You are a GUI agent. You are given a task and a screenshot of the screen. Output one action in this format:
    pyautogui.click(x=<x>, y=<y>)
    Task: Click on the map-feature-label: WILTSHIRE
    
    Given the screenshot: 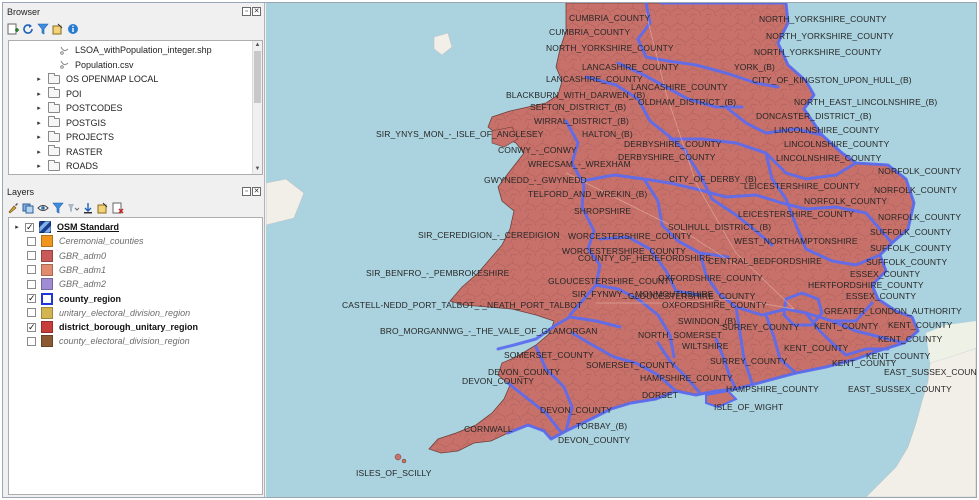 What is the action you would take?
    pyautogui.click(x=705, y=346)
    